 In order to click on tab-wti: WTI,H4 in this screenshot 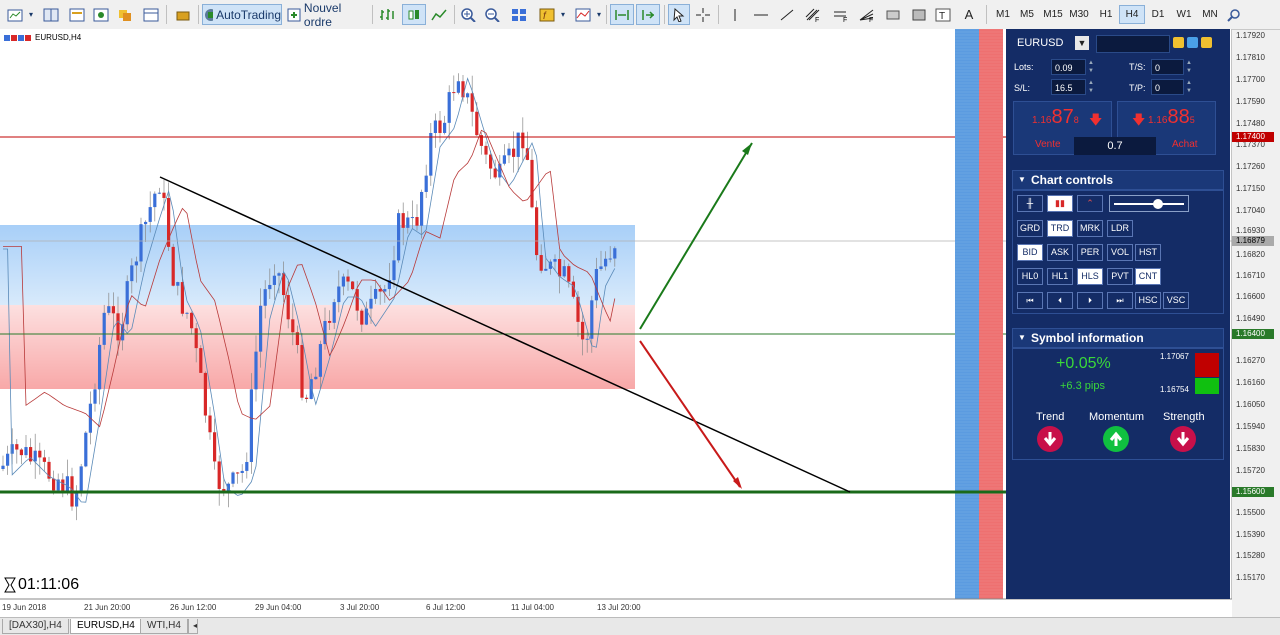, I will do `click(164, 626)`.